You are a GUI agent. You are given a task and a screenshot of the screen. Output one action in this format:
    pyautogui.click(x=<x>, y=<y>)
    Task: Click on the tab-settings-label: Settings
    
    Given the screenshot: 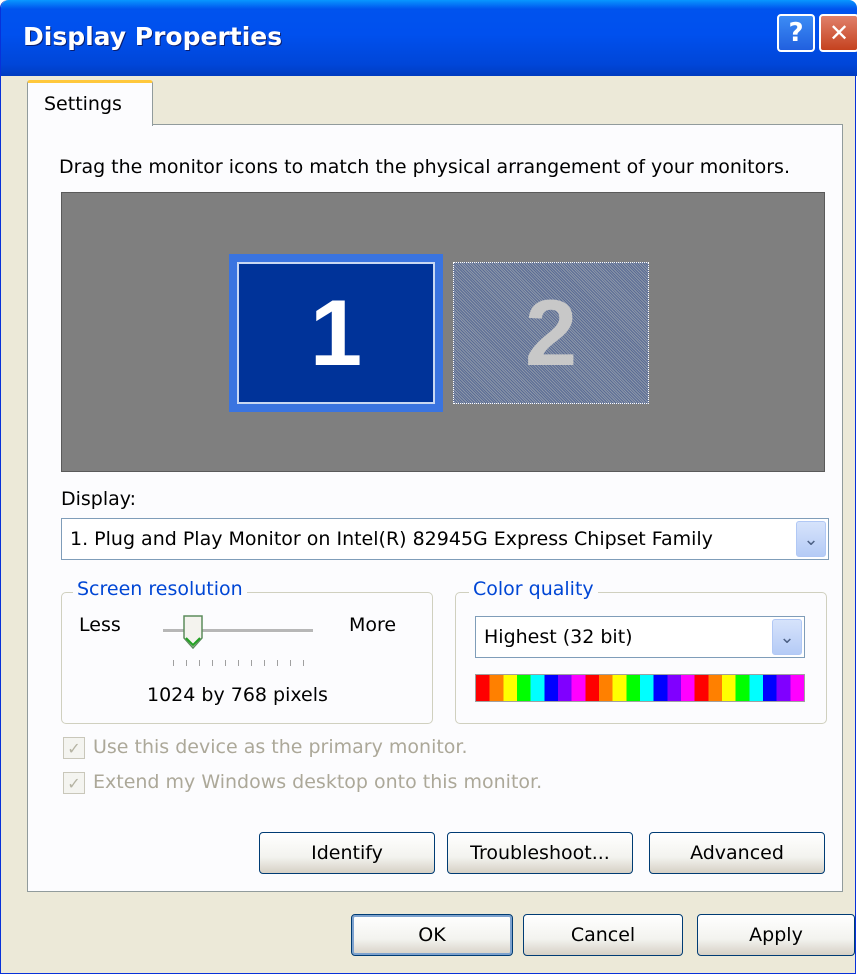 What is the action you would take?
    pyautogui.click(x=83, y=104)
    